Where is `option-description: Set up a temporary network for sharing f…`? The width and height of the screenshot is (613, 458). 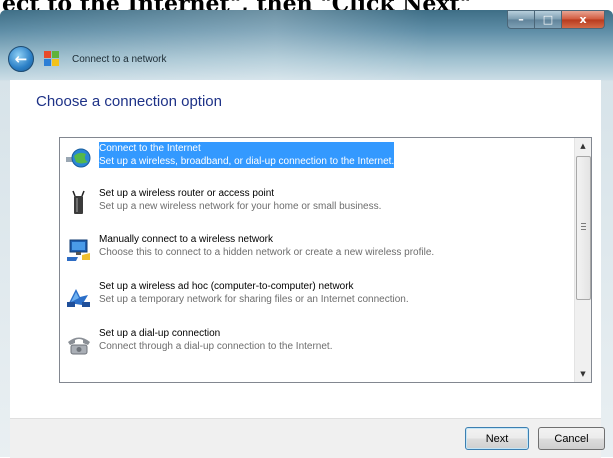
option-description: Set up a temporary network for sharing f… is located at coordinates (254, 299).